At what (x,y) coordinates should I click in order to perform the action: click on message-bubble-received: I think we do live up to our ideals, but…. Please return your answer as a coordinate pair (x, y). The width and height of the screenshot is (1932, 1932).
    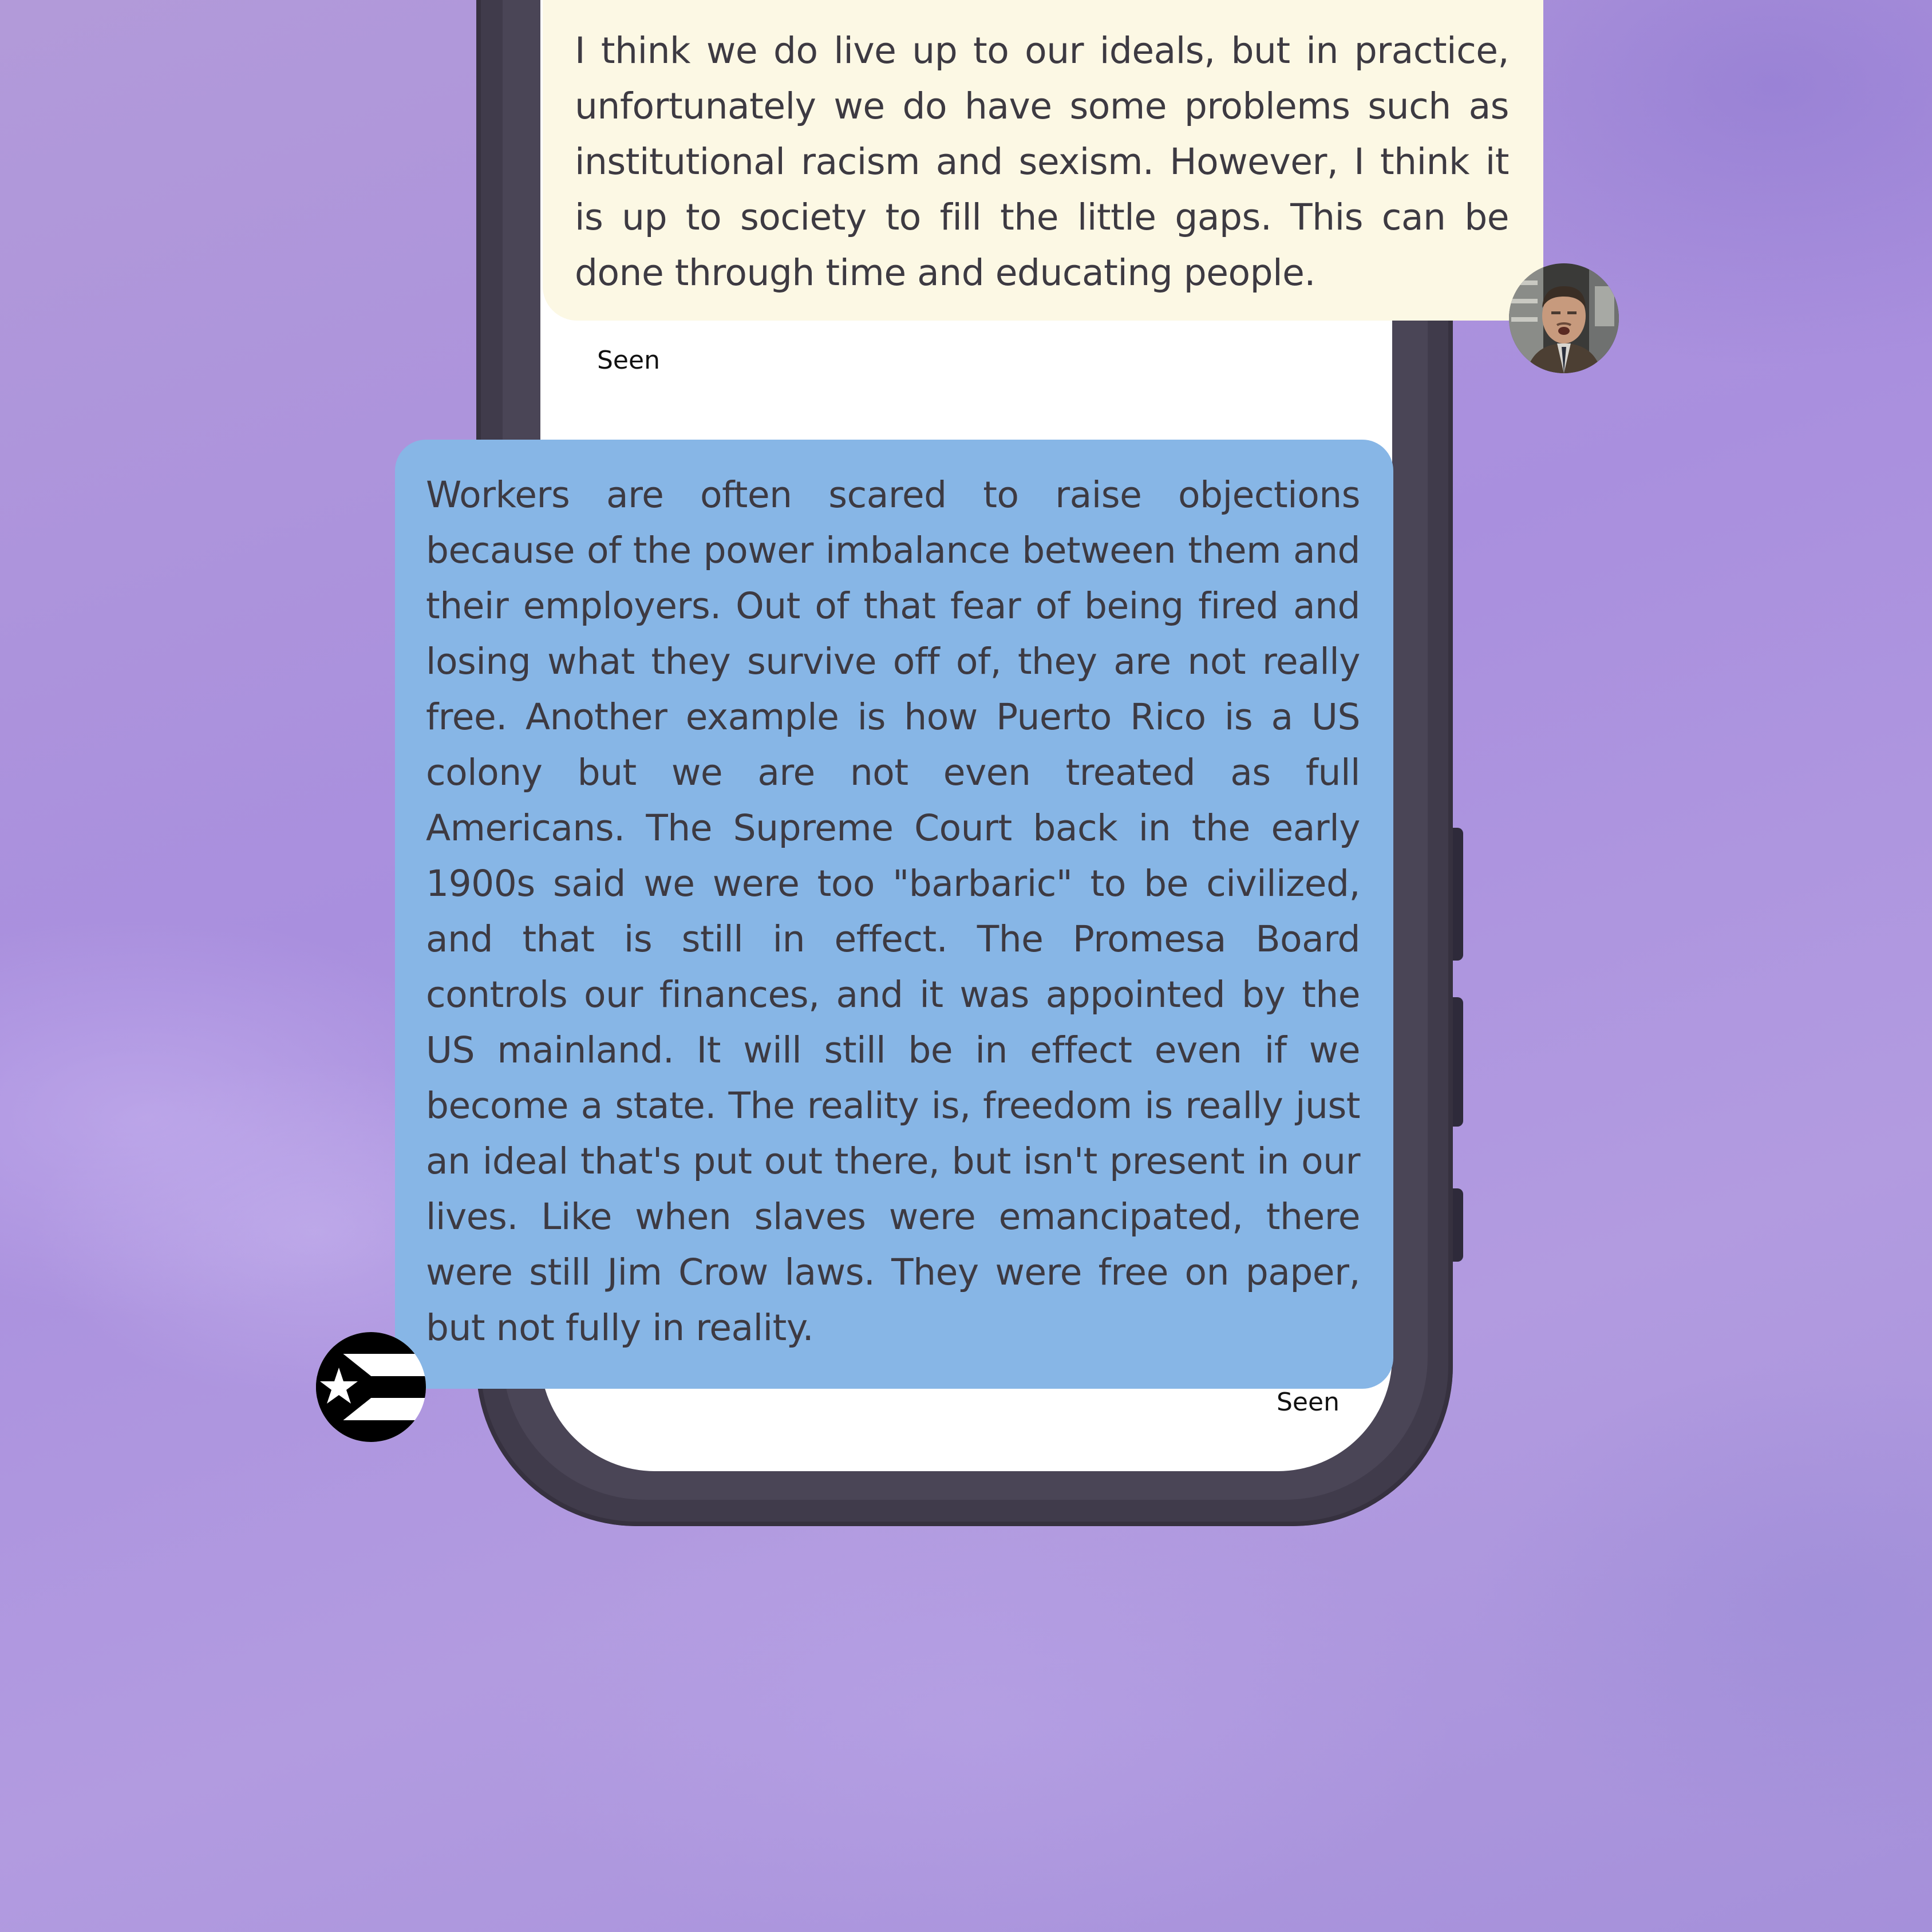
    Looking at the image, I should click on (1043, 160).